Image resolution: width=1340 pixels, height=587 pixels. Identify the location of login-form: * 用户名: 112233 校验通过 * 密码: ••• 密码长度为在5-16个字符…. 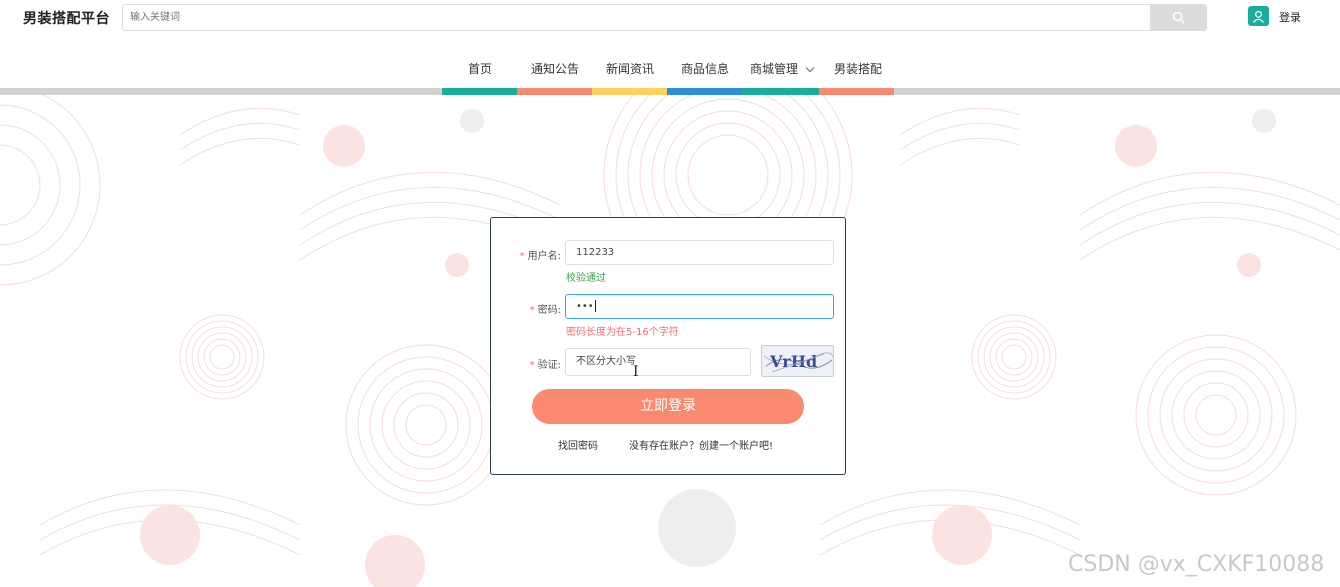
(668, 346).